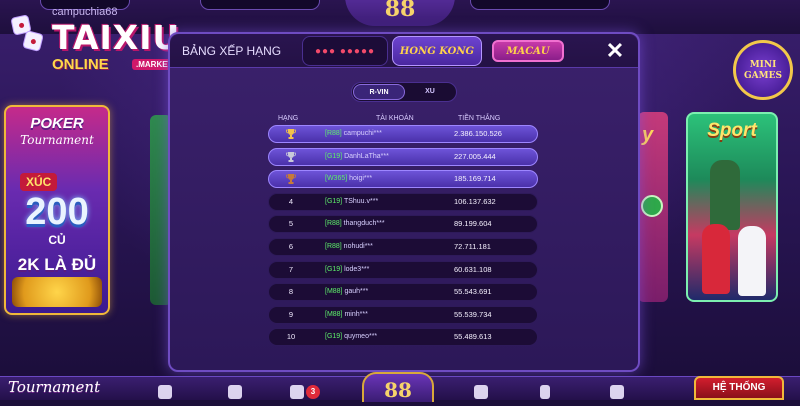 The width and height of the screenshot is (800, 406). Describe the element at coordinates (356, 269) in the screenshot. I see `account-username: lode3***` at that location.